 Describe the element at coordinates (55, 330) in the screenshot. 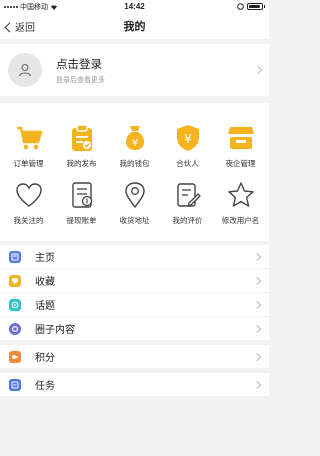

I see `menu-item-label: 圈子内容` at that location.